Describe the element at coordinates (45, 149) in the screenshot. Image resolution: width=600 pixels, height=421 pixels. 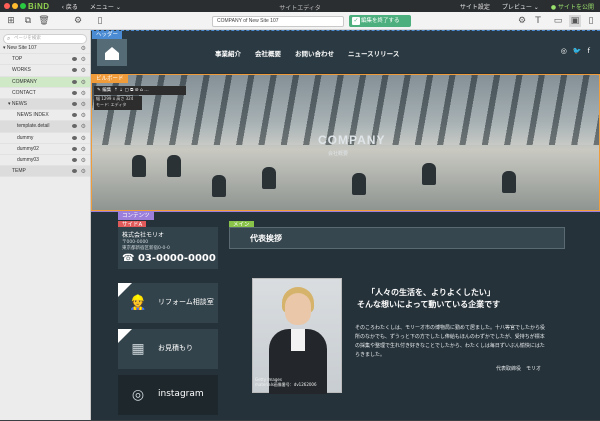
I see `tree-item-dummy02: dummy02 ⚙` at that location.